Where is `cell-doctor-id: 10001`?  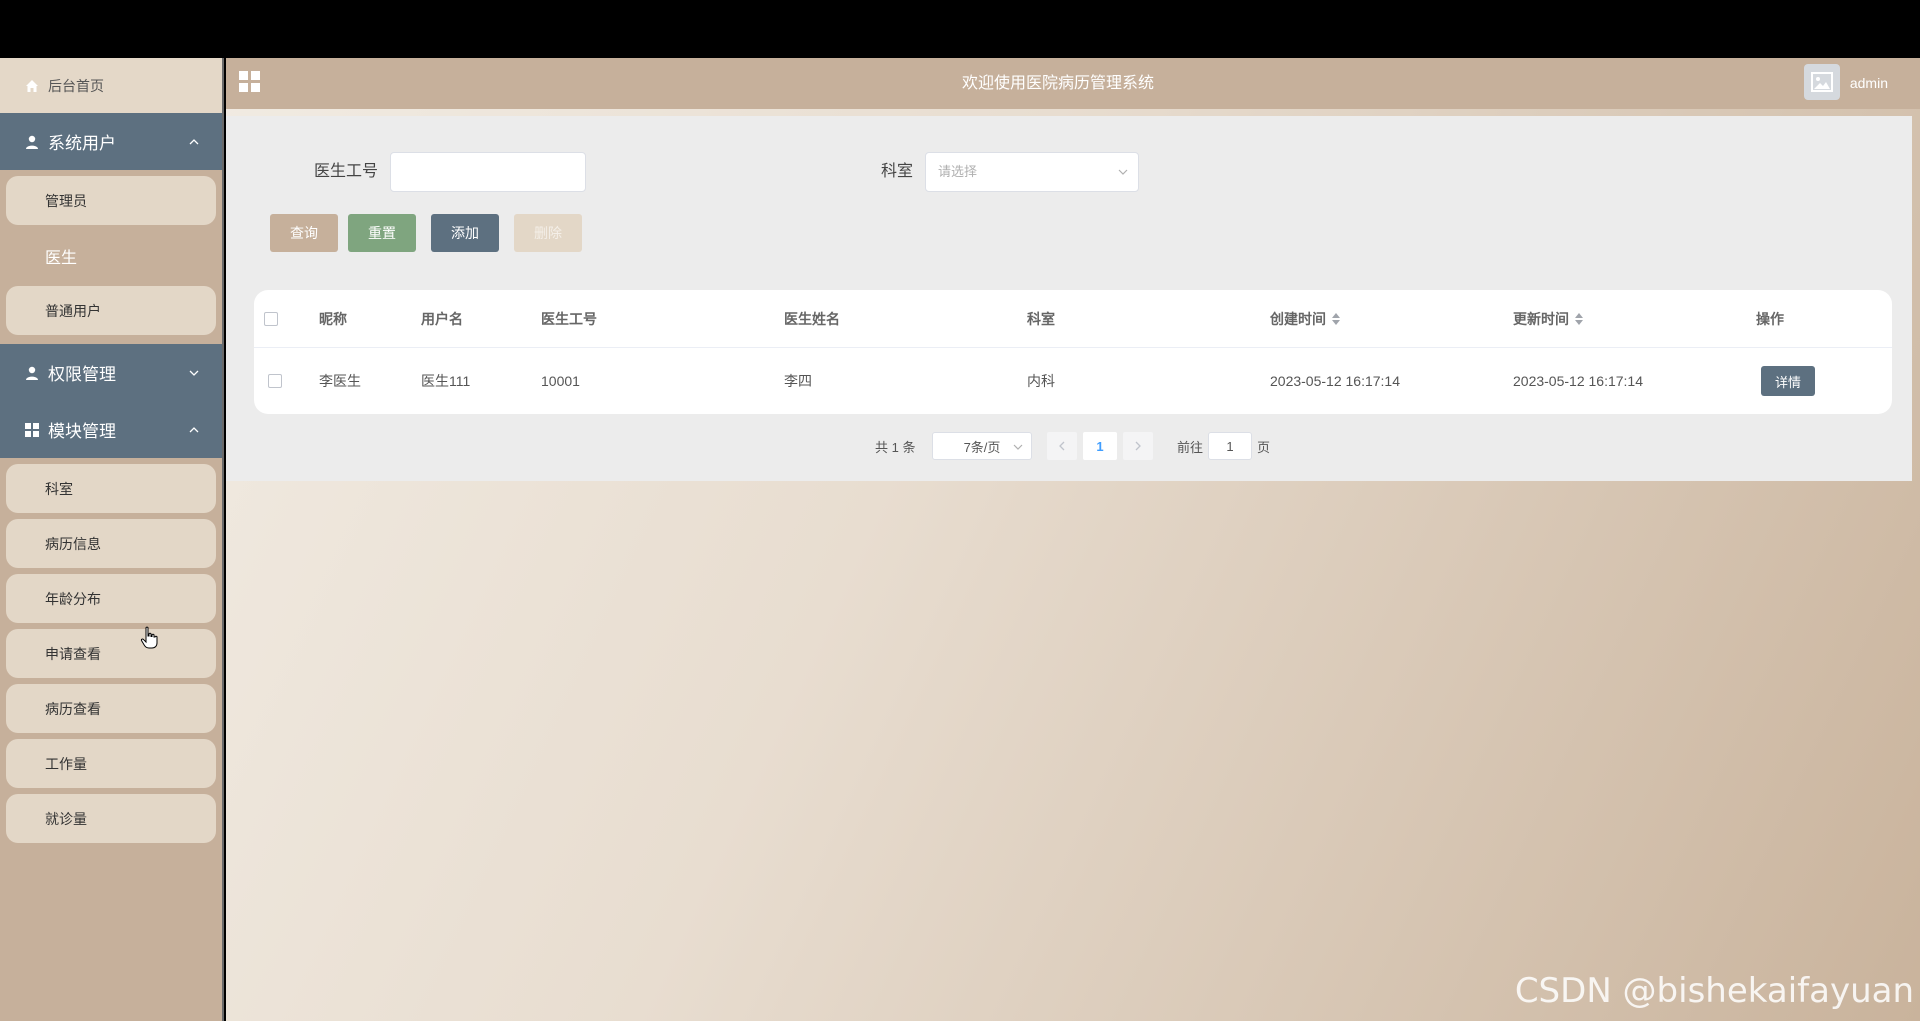
cell-doctor-id: 10001 is located at coordinates (560, 381).